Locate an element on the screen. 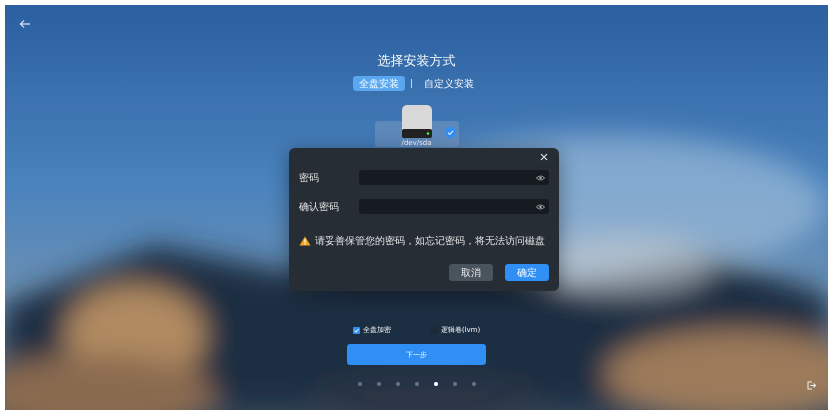 This screenshot has width=832, height=411. exit-icon is located at coordinates (811, 385).